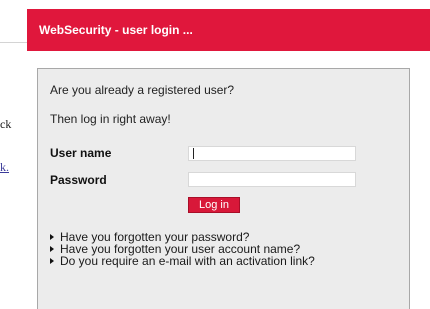 This screenshot has width=430, height=309. Describe the element at coordinates (13, 153) in the screenshot. I see `background-page-fragment: ck k.` at that location.